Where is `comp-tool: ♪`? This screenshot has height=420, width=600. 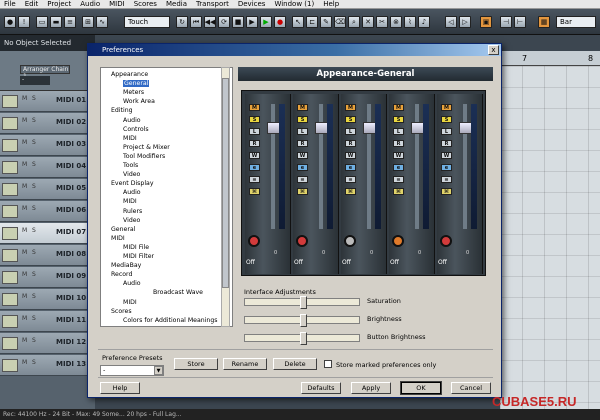 comp-tool: ♪ is located at coordinates (424, 22).